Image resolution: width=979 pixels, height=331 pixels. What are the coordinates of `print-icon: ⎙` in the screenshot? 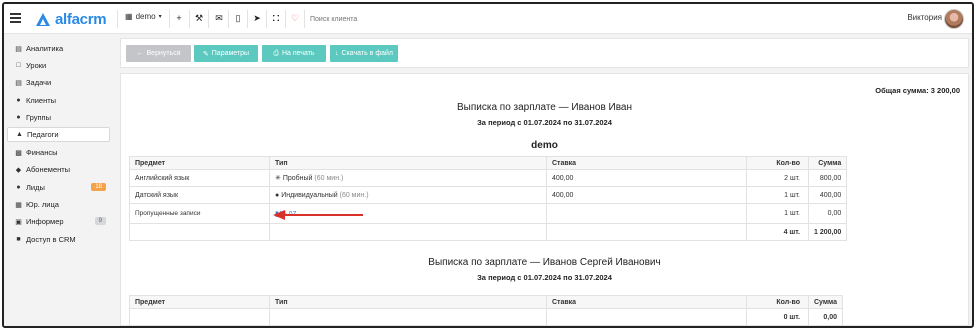 It's located at (276, 53).